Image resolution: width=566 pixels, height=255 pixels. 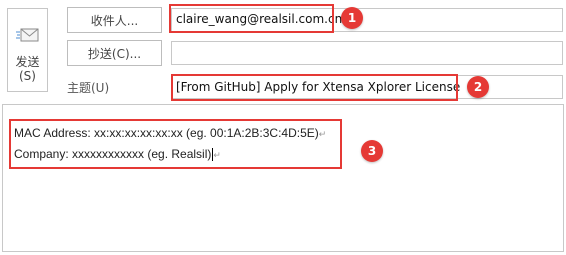 I want to click on callout-badge-1: 1, so click(x=352, y=18).